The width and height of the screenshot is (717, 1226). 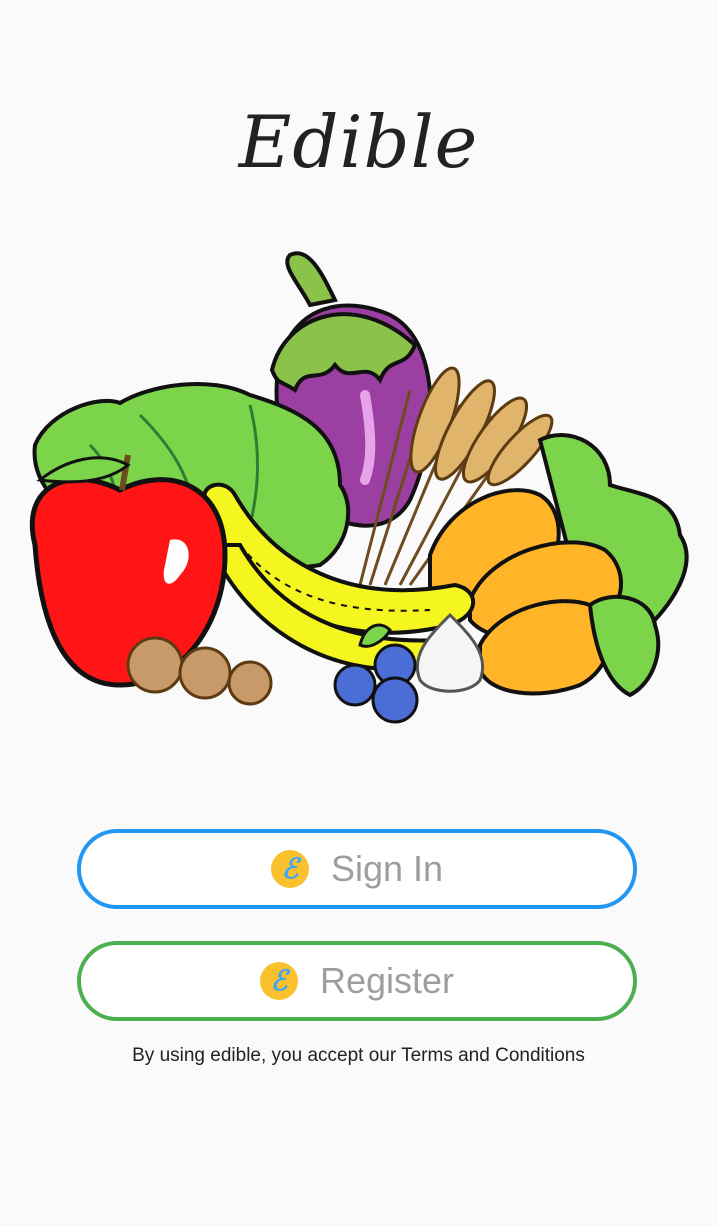 I want to click on walnuts-illustration, so click(x=199, y=671).